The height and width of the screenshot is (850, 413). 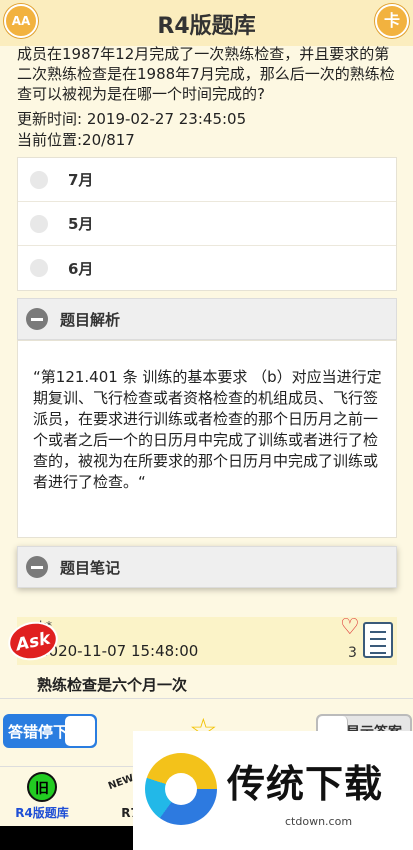 I want to click on tab-label: R4版题库, so click(x=42, y=813).